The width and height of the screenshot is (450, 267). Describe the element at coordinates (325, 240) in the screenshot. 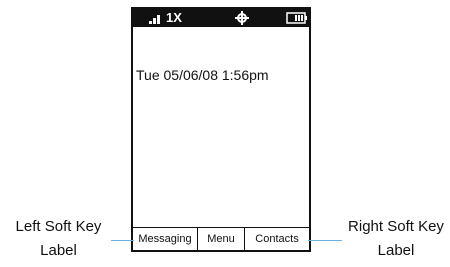

I see `right-leader-line` at that location.